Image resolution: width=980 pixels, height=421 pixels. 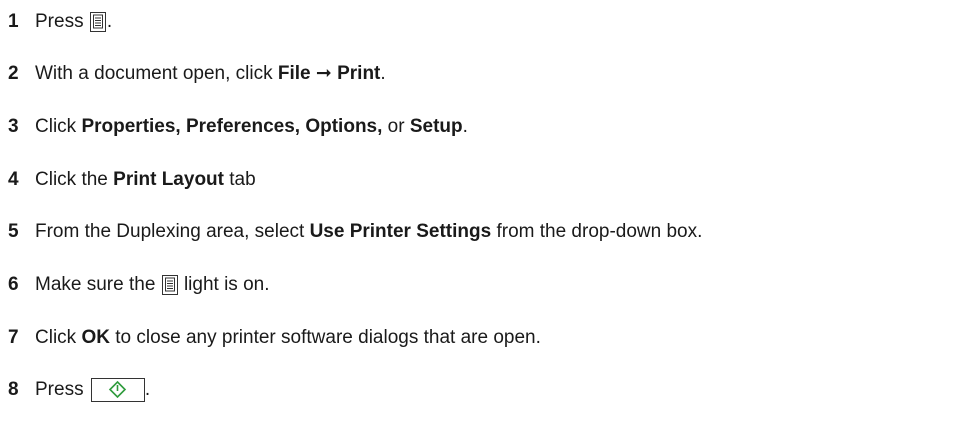 What do you see at coordinates (117, 390) in the screenshot?
I see `start-button-icon` at bounding box center [117, 390].